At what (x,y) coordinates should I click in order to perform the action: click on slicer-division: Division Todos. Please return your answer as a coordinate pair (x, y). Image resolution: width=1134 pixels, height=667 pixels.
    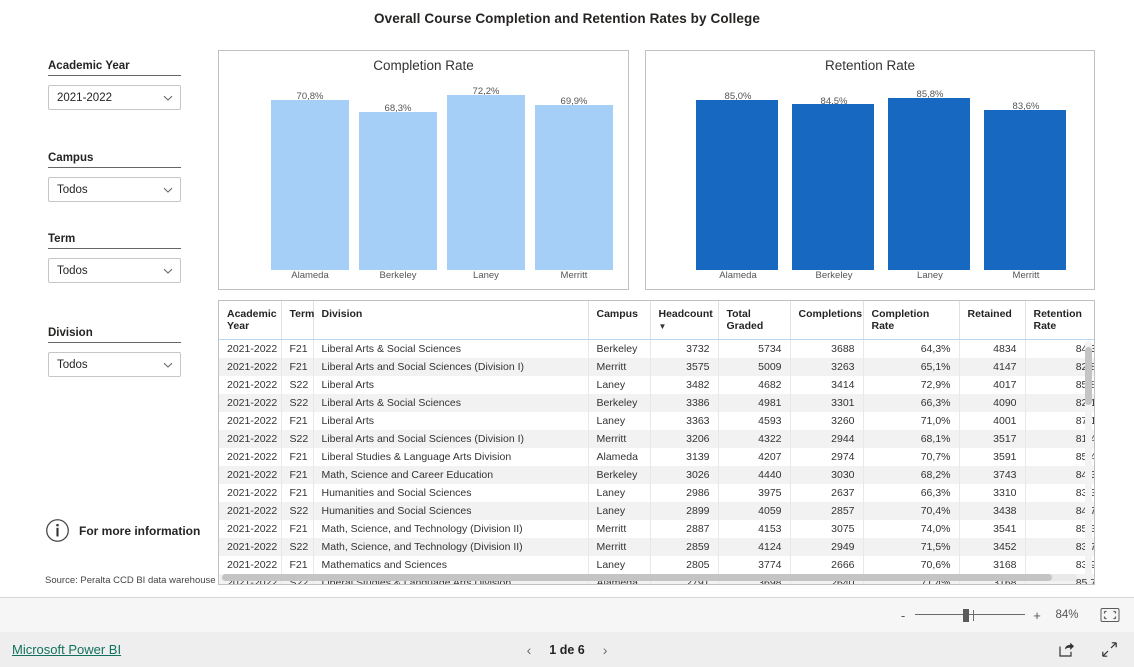
    Looking at the image, I should click on (114, 352).